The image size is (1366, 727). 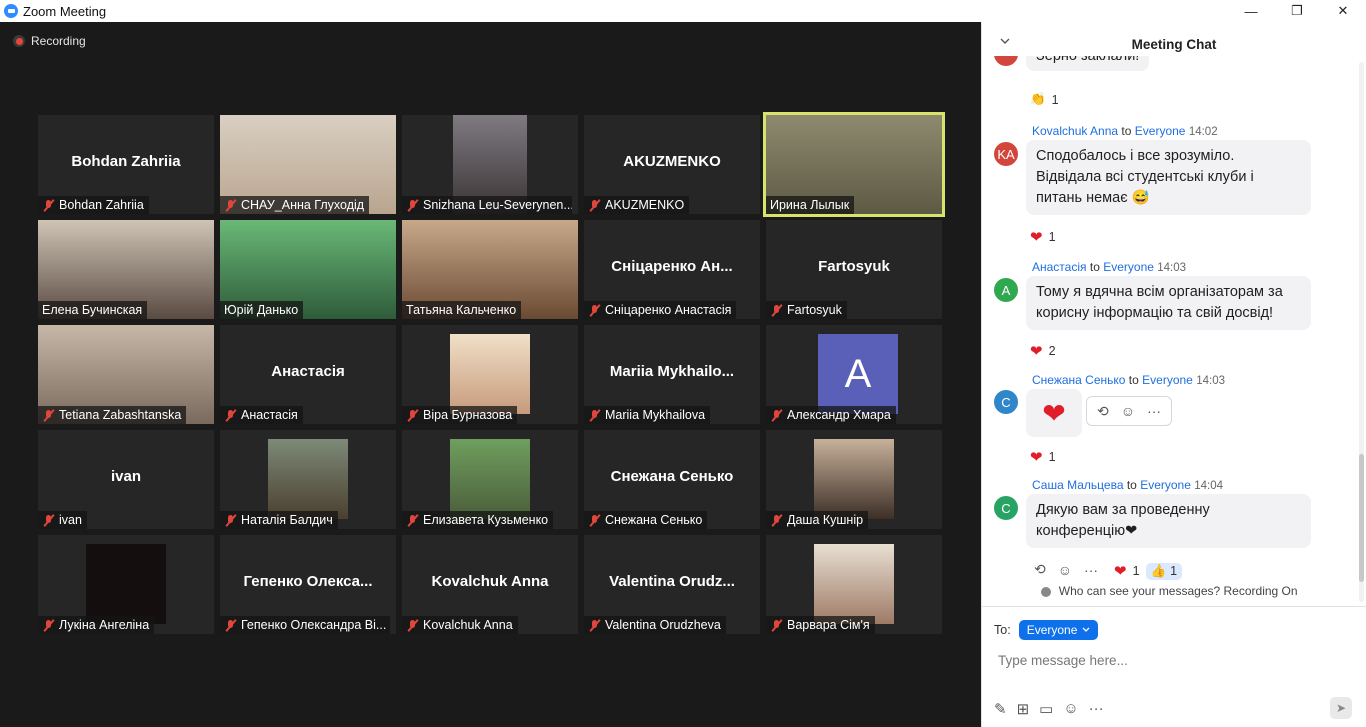 I want to click on participant-name: Даша Кушнір, so click(x=825, y=520).